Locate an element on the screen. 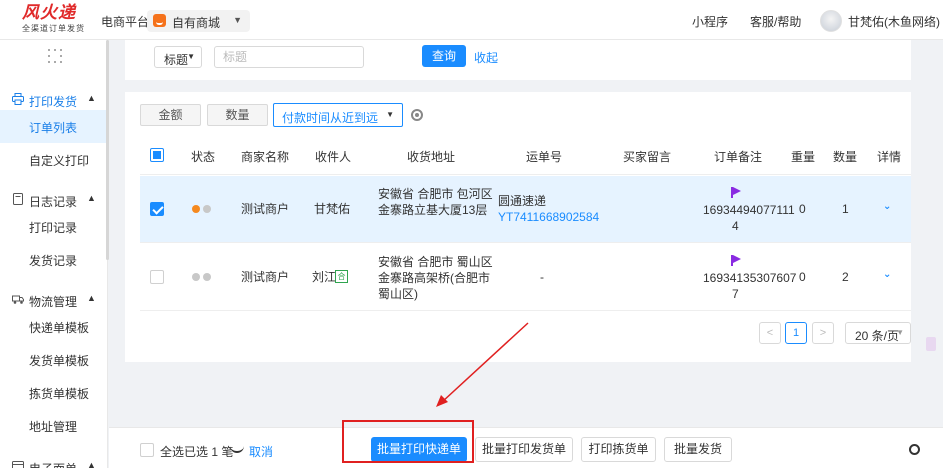  page-size-select: 20 条/页 ▼ is located at coordinates (878, 333).